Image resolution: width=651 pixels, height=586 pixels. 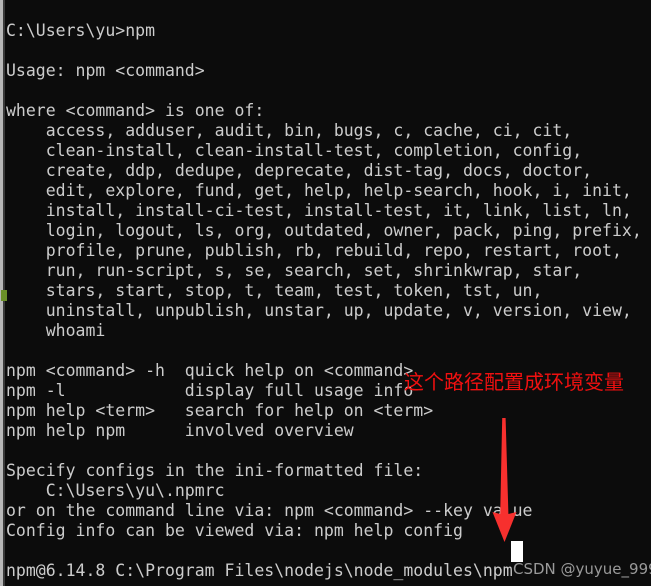 What do you see at coordinates (135, 110) in the screenshot?
I see `console-line: where <command> is one of:` at bounding box center [135, 110].